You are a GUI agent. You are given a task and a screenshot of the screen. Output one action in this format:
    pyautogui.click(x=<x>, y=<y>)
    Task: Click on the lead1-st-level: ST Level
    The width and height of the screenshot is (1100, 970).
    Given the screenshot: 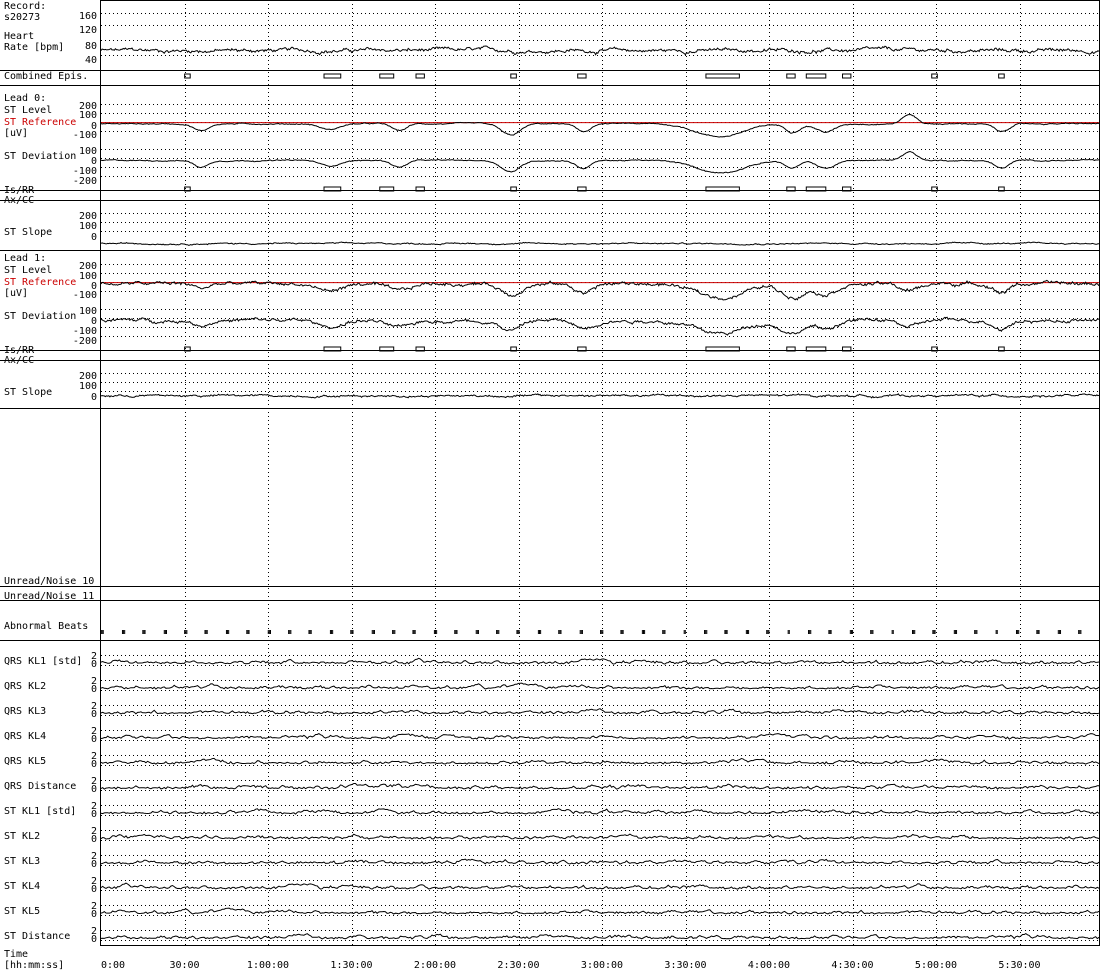 What is the action you would take?
    pyautogui.click(x=28, y=270)
    